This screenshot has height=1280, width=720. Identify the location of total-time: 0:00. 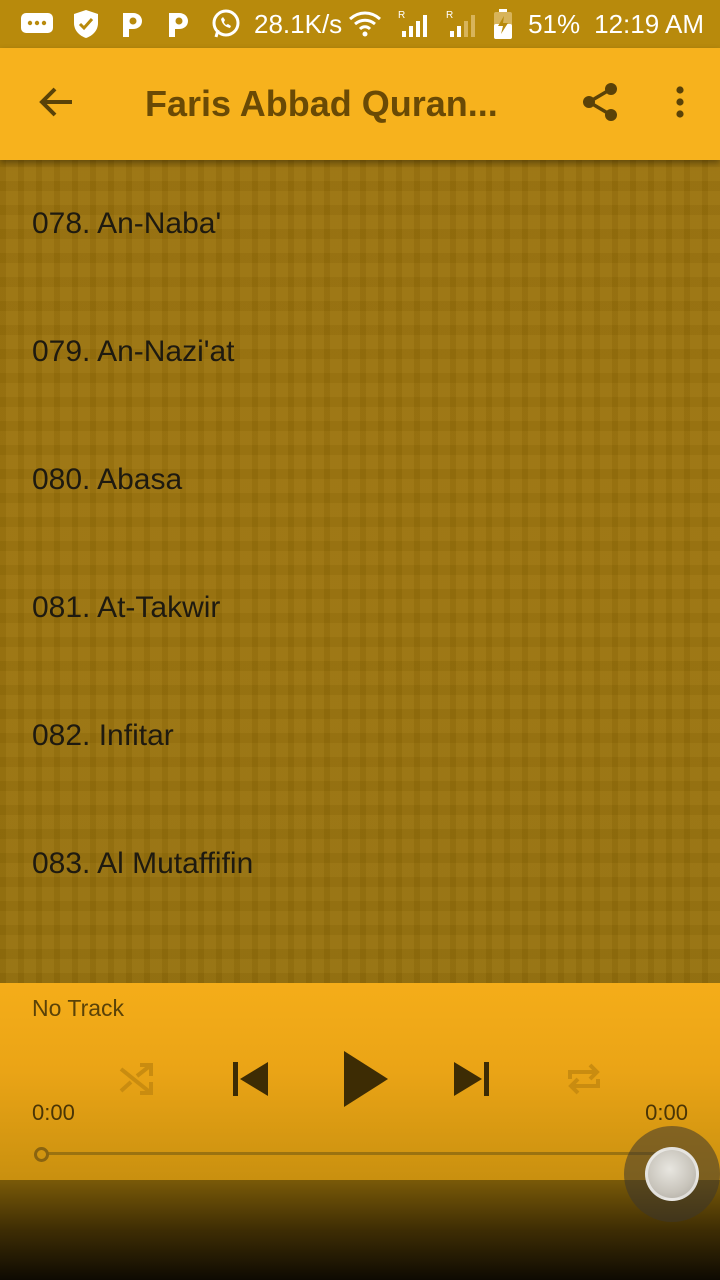
(666, 1112).